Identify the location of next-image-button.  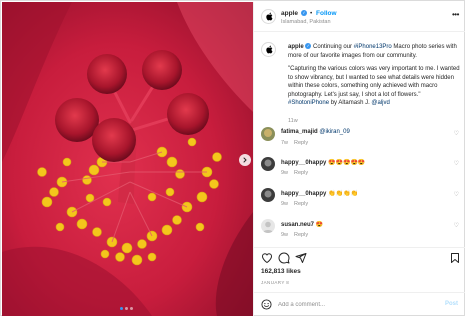
(245, 160).